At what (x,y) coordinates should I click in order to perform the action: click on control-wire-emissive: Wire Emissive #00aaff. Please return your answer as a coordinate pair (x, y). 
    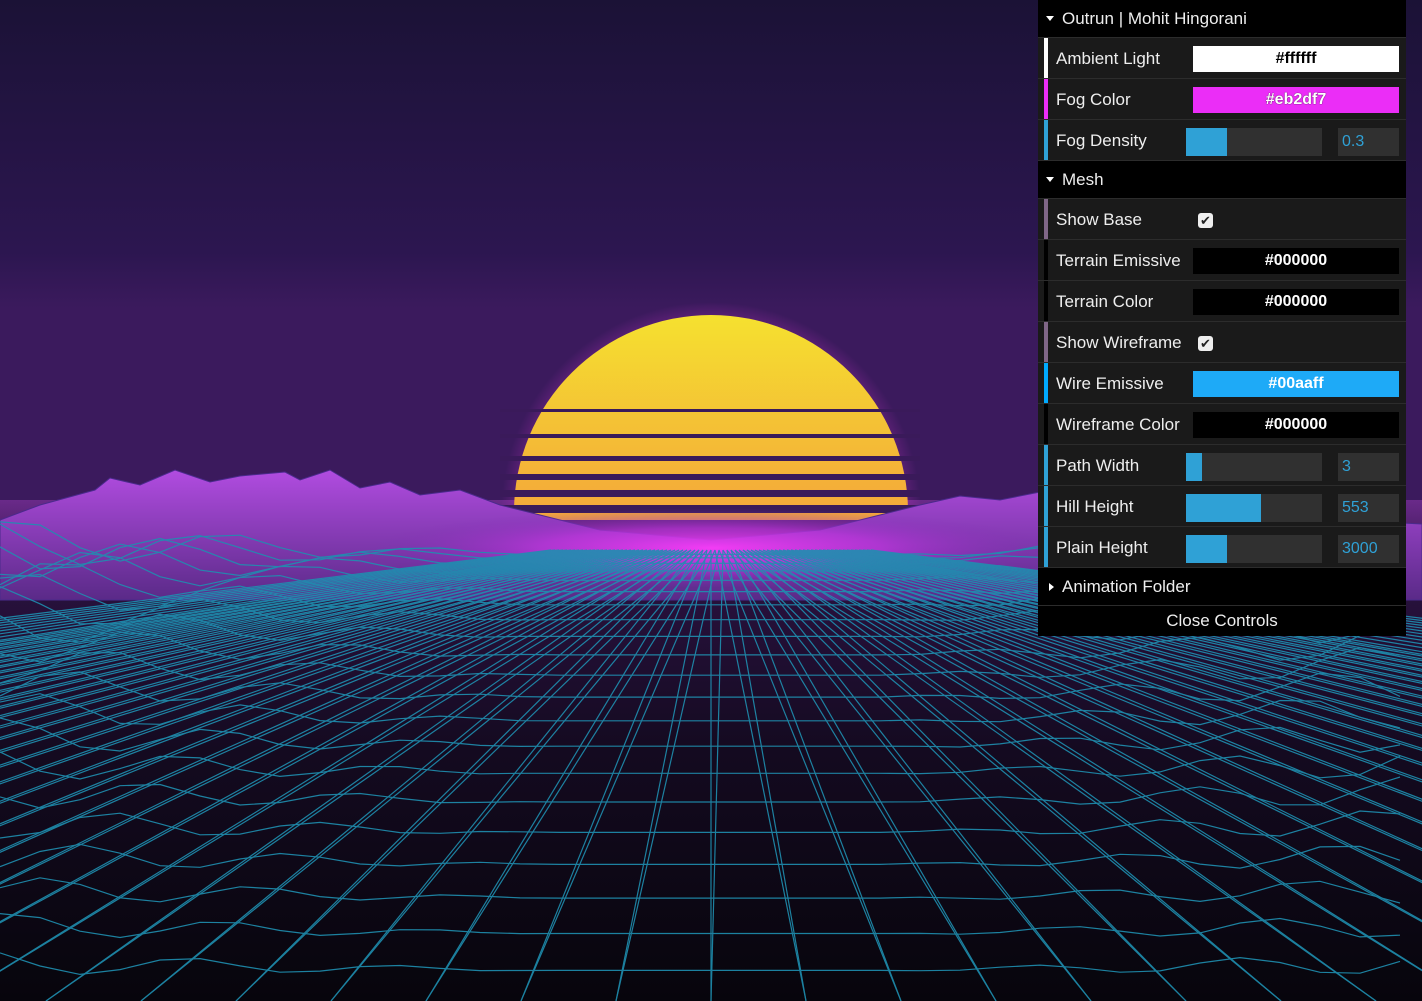
    Looking at the image, I should click on (1222, 383).